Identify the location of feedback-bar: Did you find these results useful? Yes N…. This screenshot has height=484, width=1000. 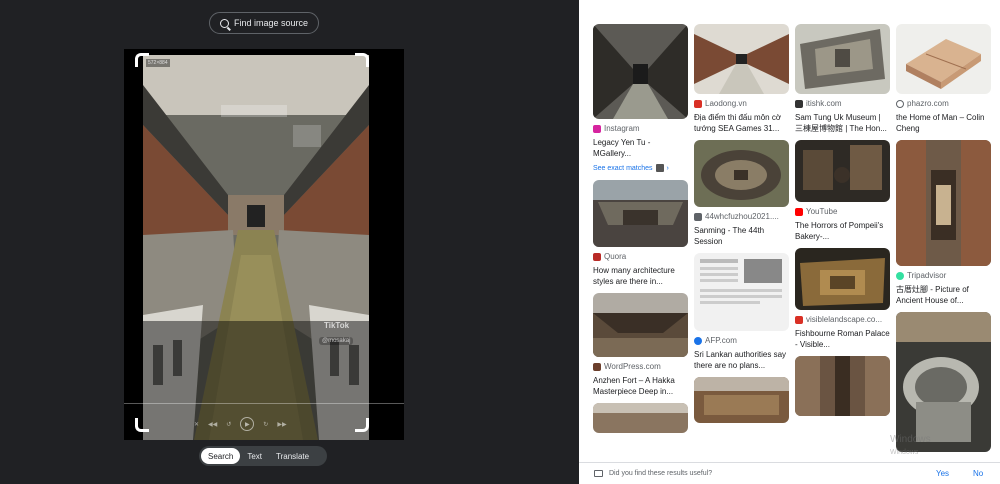
(789, 473).